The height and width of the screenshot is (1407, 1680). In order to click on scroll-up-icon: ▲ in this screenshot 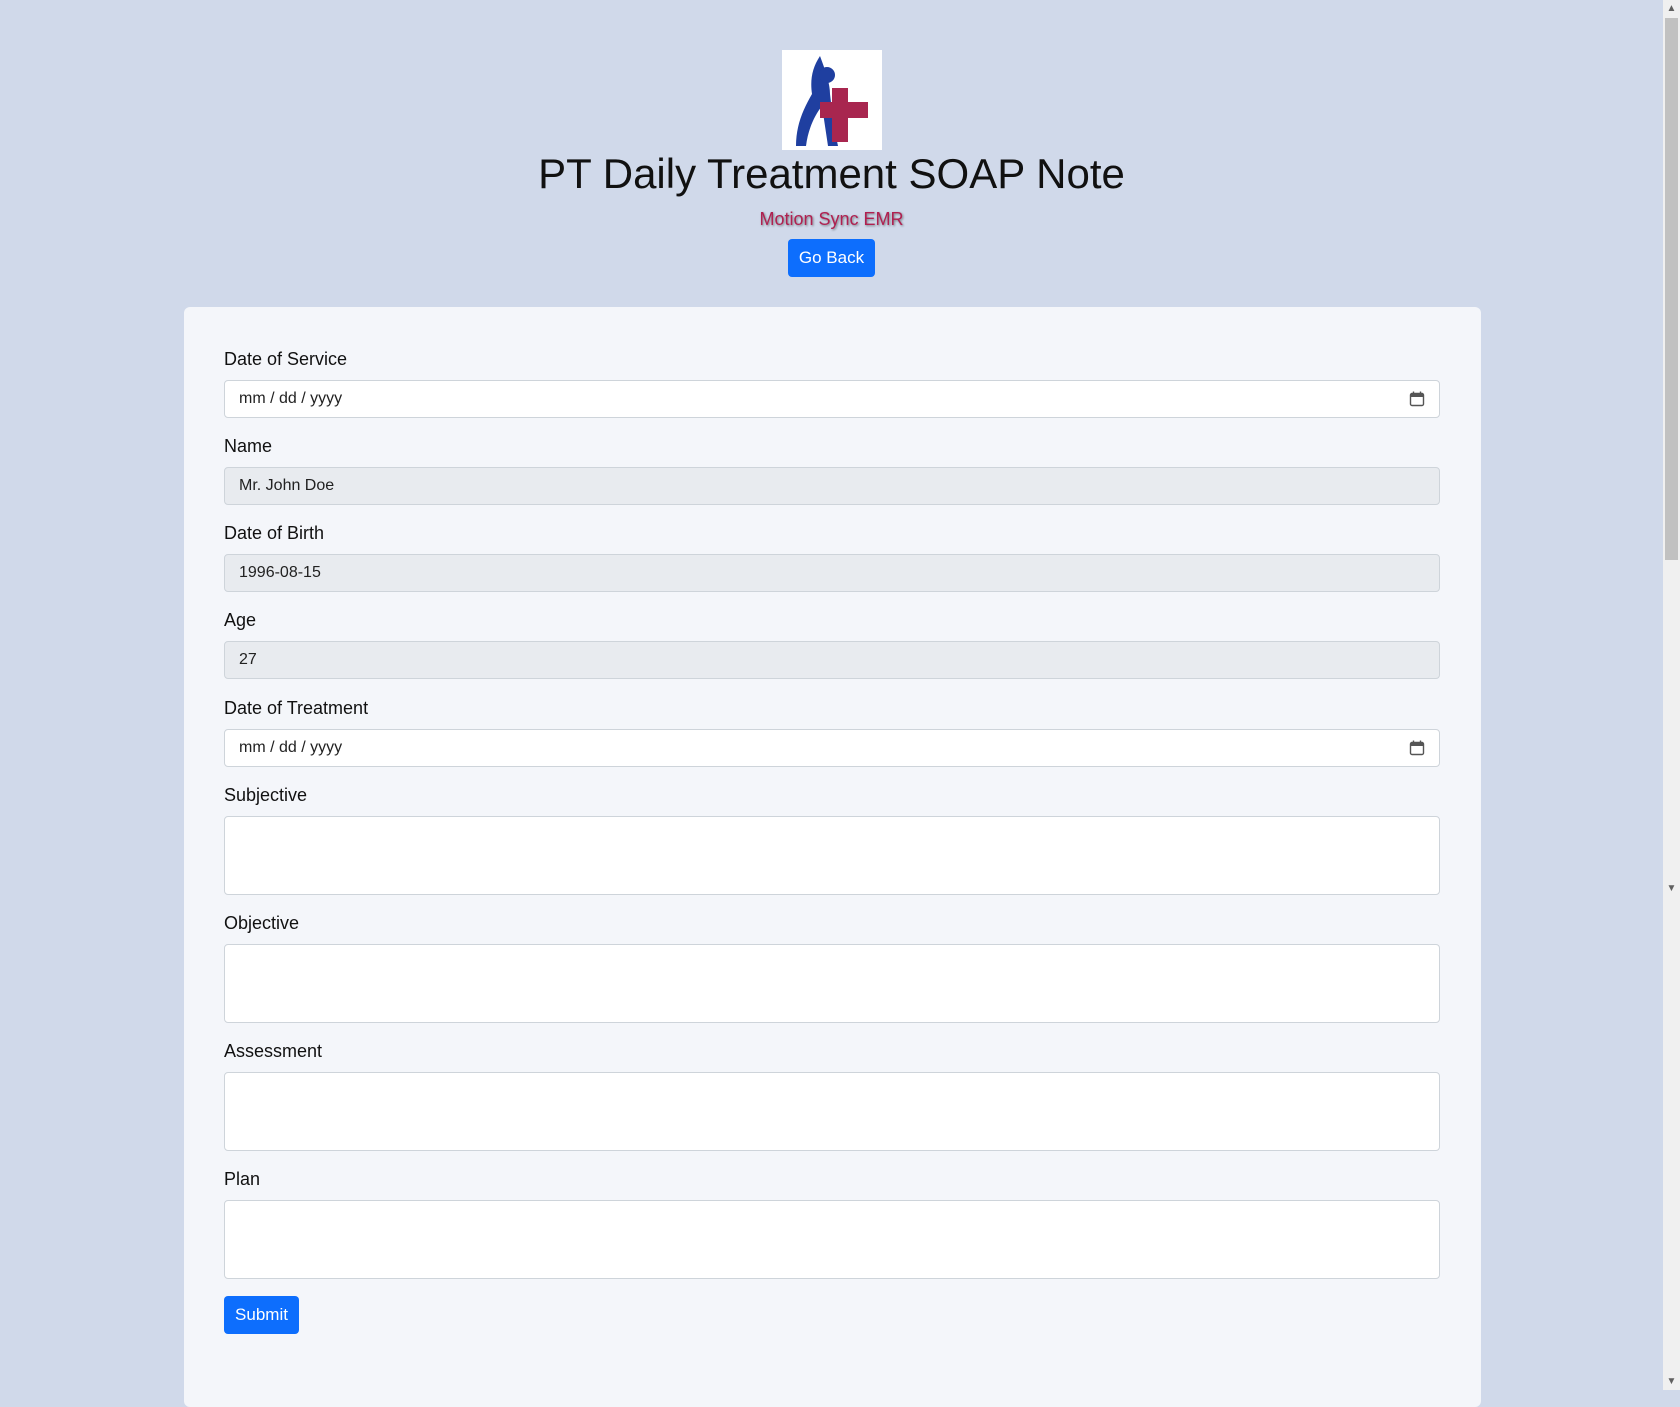, I will do `click(1671, 8)`.